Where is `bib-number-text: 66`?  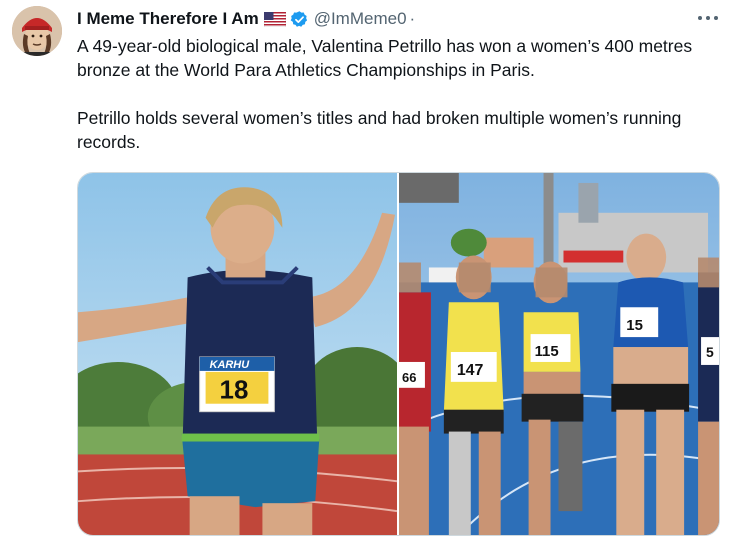
bib-number-text: 66 is located at coordinates (409, 377).